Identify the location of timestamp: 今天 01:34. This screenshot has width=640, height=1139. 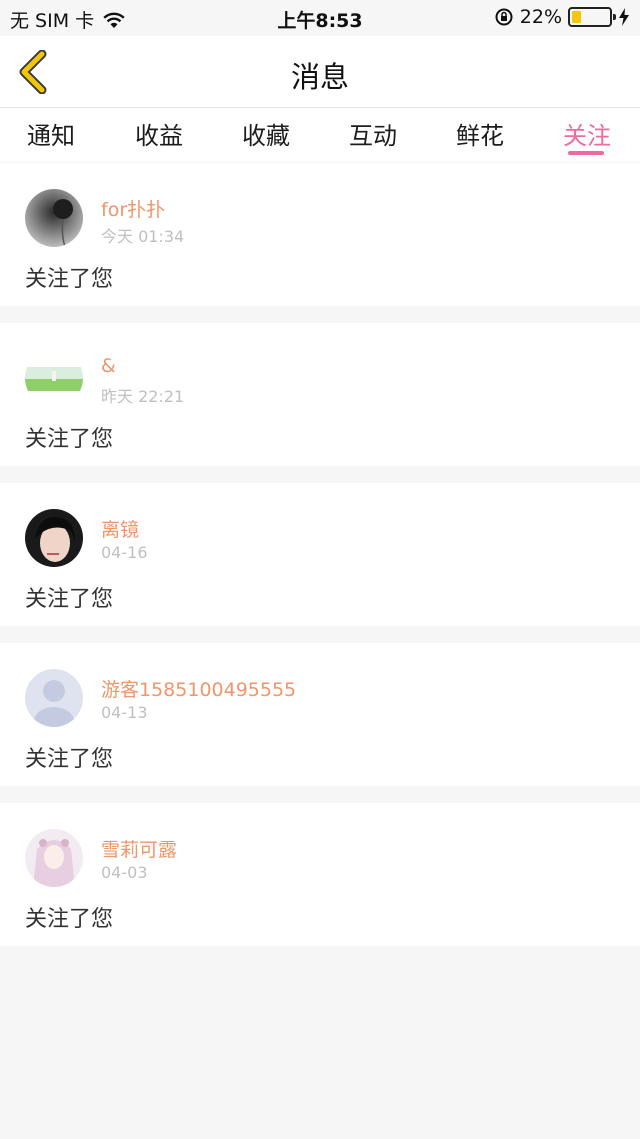
(143, 236).